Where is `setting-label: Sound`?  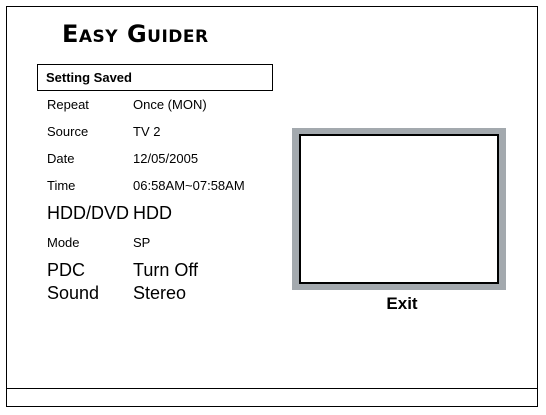
setting-label: Sound is located at coordinates (73, 293).